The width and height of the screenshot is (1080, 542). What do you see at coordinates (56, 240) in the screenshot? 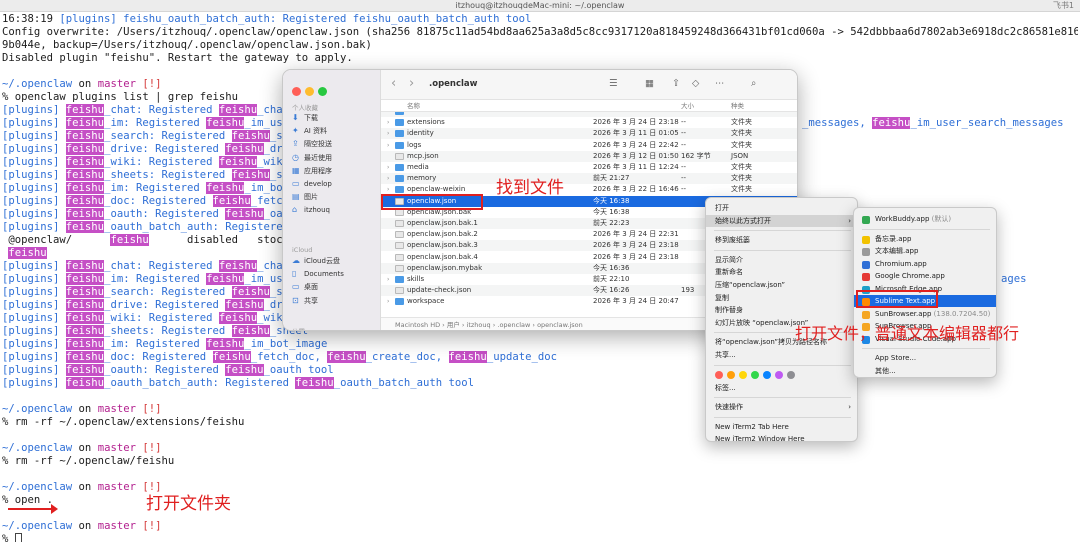
I see `terminal-text: @openclaw/` at bounding box center [56, 240].